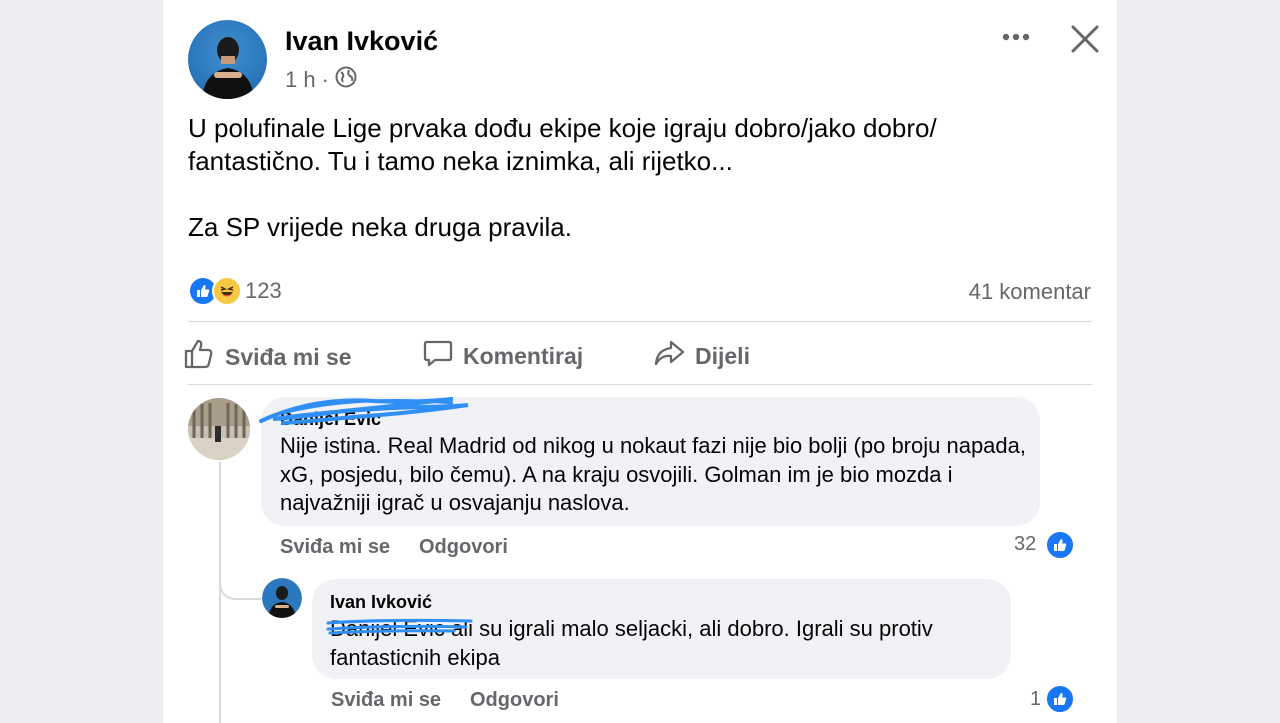 Image resolution: width=1280 pixels, height=723 pixels. I want to click on author-avatar, so click(227, 59).